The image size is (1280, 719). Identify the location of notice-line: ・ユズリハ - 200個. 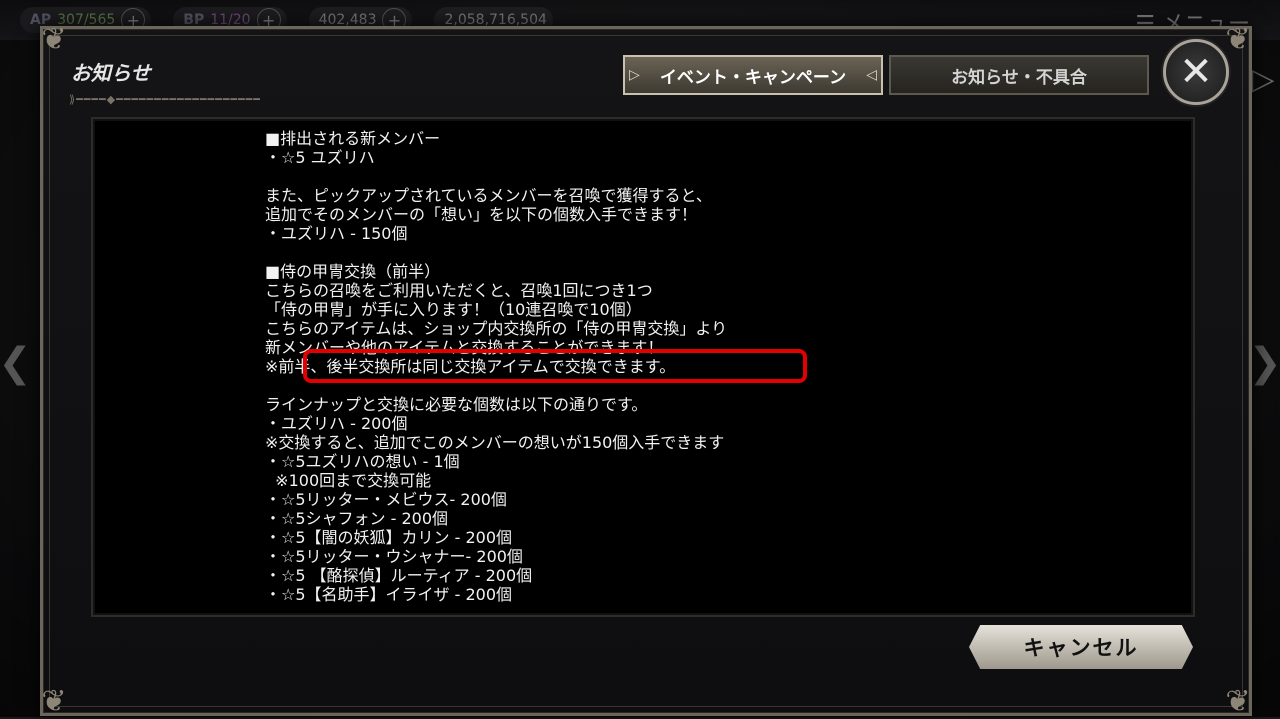
(336, 423).